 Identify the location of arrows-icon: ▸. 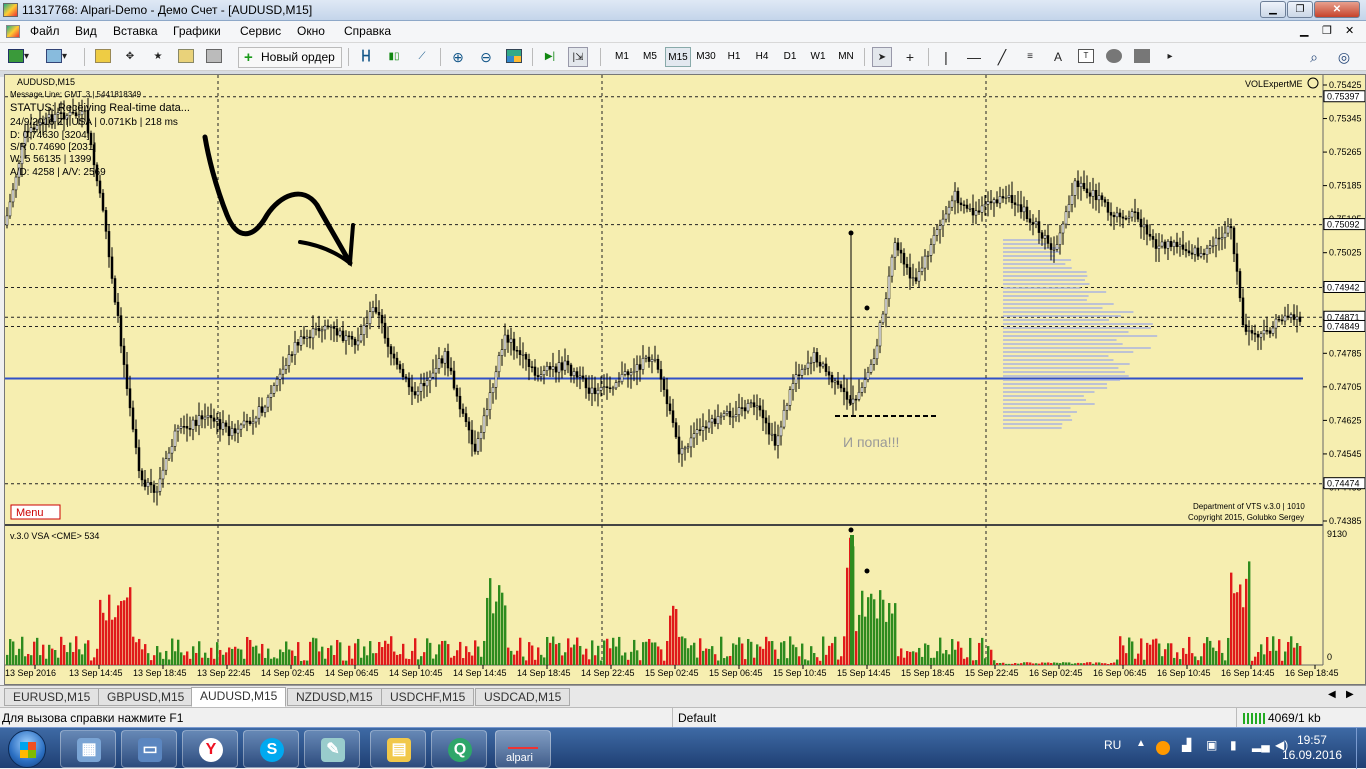
(1170, 57).